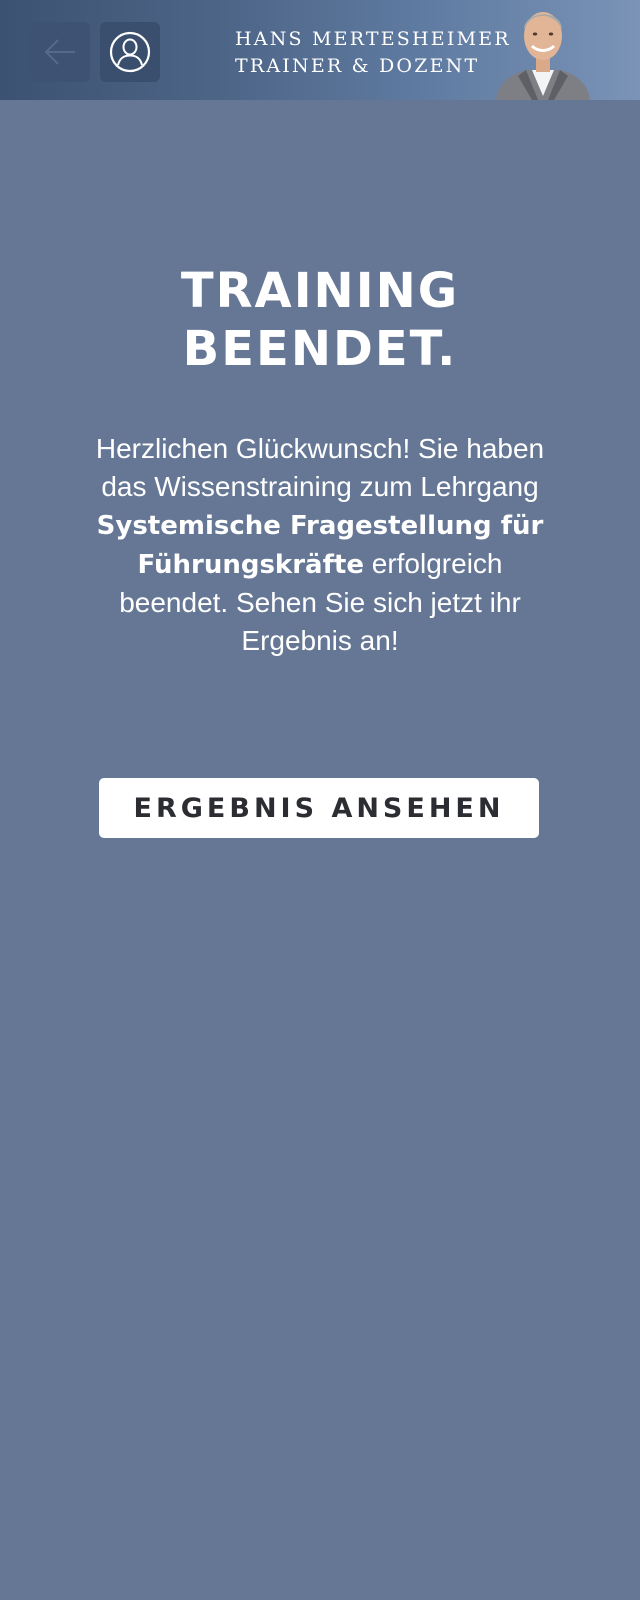 The image size is (640, 1600). I want to click on page-title: TRAINING BEENDET., so click(320, 320).